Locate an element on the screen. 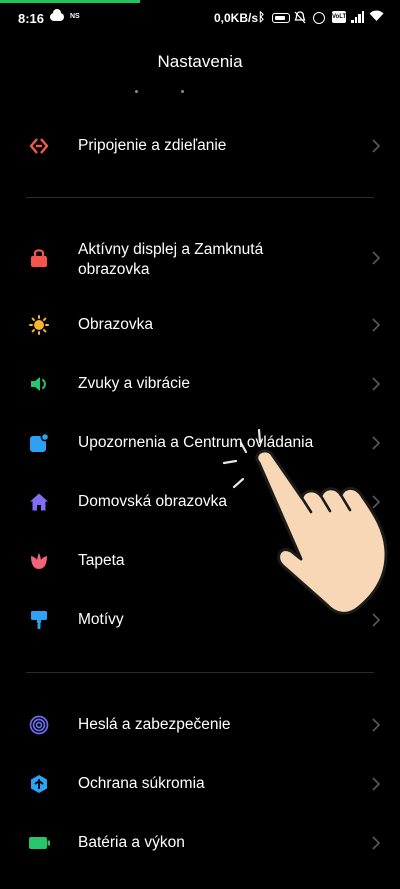 Image resolution: width=400 pixels, height=889 pixels. settings-item-connection-sharing: Pripojenie a zdieľanie is located at coordinates (200, 146).